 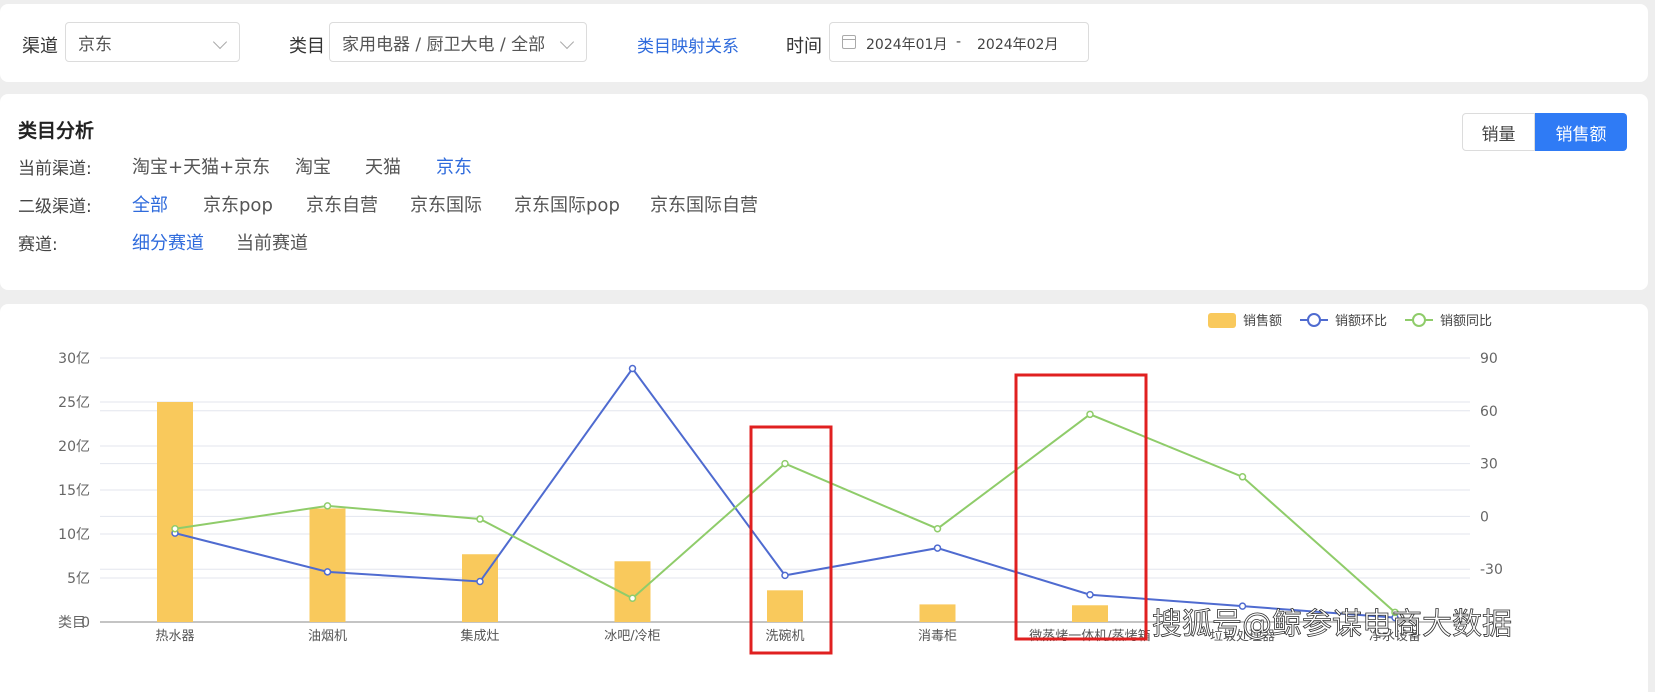 I want to click on watermark-text: 搜狐号@鲸参谋电商大数据, so click(x=1332, y=624).